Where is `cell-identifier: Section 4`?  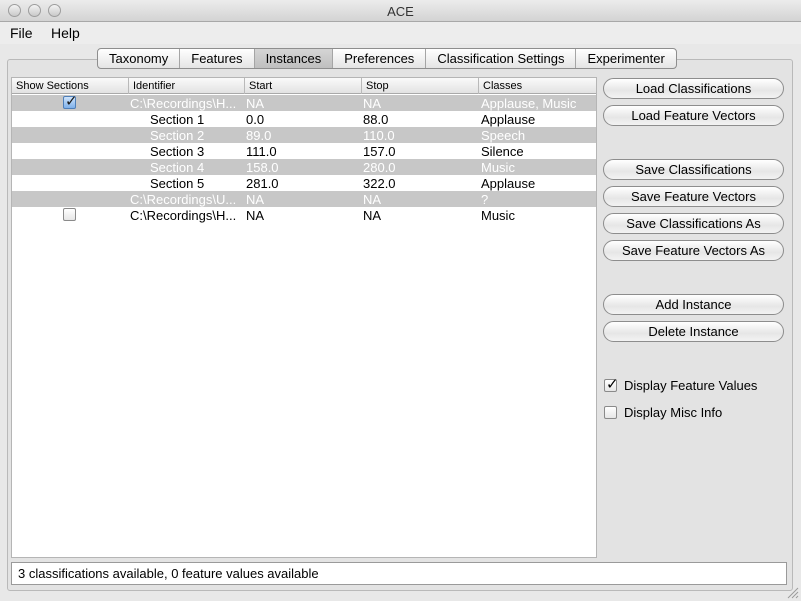
cell-identifier: Section 4 is located at coordinates (177, 167).